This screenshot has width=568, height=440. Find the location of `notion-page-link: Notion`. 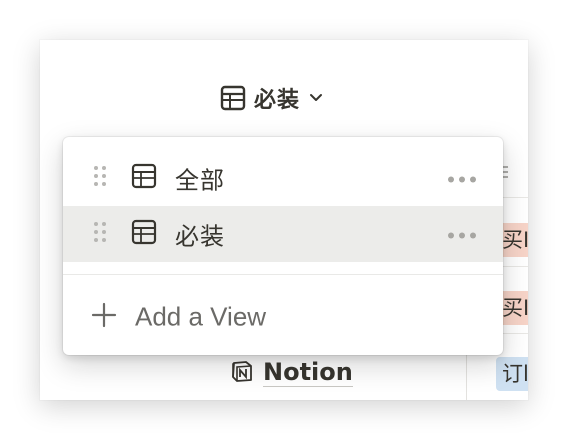

notion-page-link: Notion is located at coordinates (291, 372).